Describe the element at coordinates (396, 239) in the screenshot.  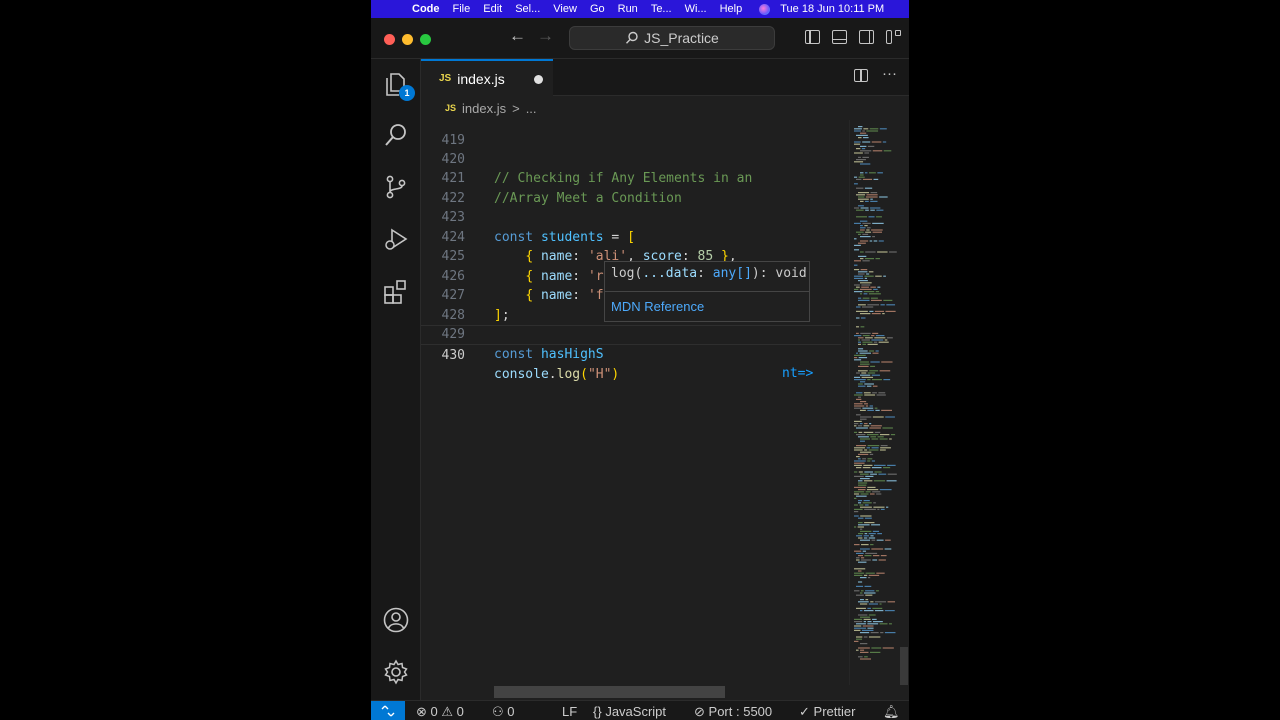
I see `run-and-debug-icon` at that location.